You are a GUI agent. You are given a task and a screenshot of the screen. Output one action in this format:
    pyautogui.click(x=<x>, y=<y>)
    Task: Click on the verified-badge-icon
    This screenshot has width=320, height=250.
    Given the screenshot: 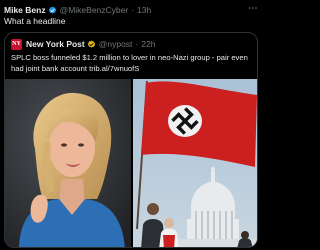 What is the action you would take?
    pyautogui.click(x=52, y=10)
    